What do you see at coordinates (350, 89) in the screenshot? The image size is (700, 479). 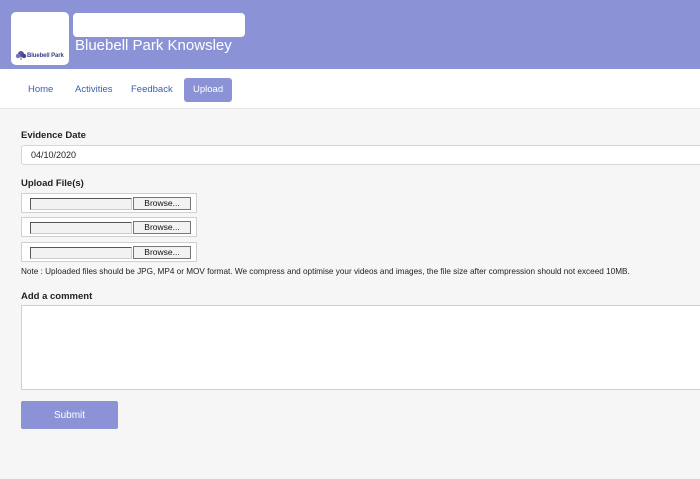 I see `nav-bar: Home Activities Feedback Upload` at bounding box center [350, 89].